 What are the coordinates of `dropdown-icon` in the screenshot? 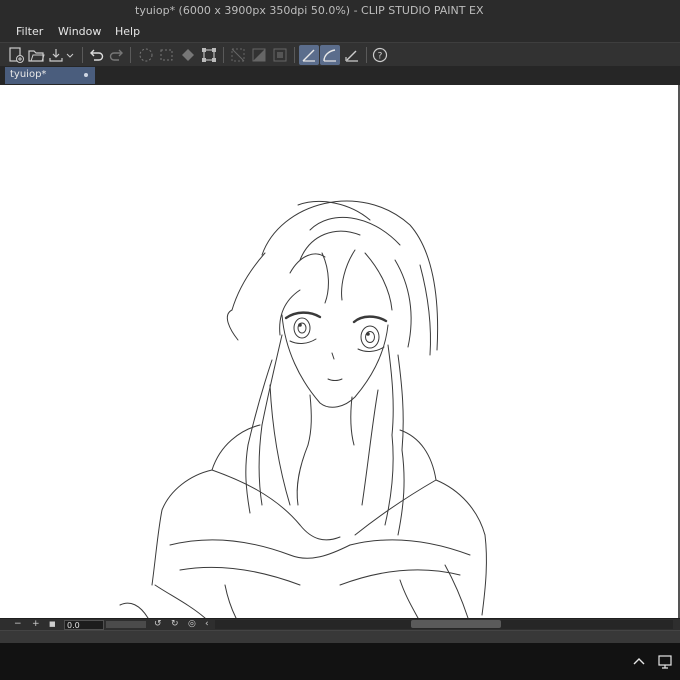 It's located at (70, 55).